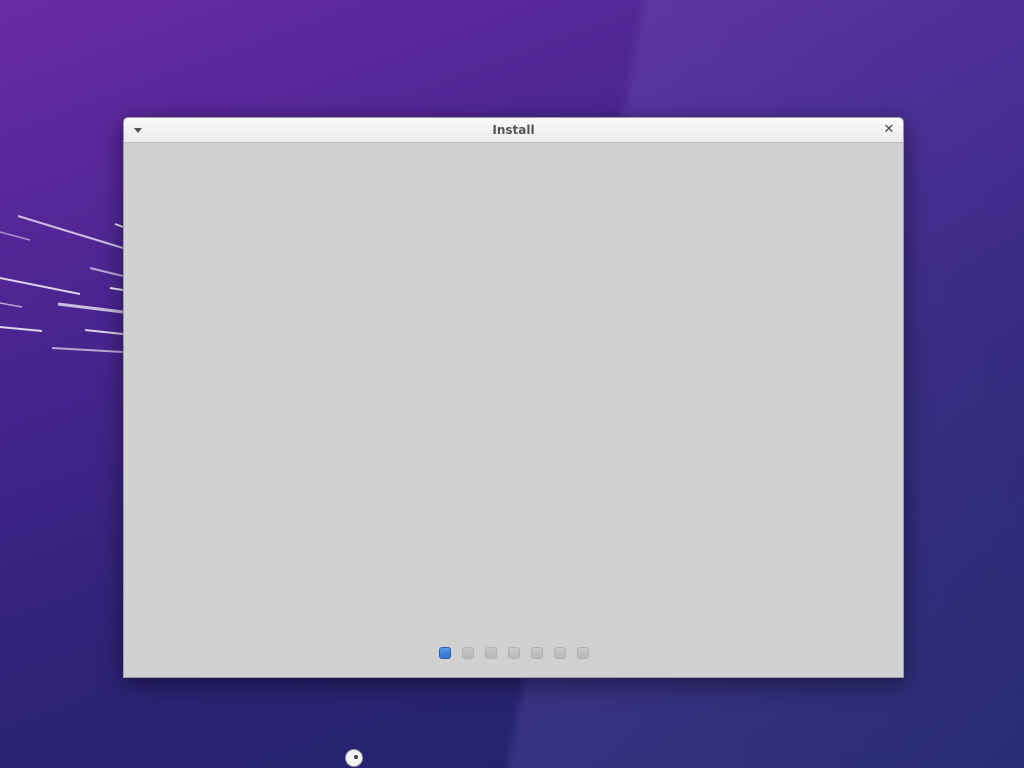 This screenshot has height=768, width=1024. Describe the element at coordinates (354, 758) in the screenshot. I see `busy-cursor-icon` at that location.